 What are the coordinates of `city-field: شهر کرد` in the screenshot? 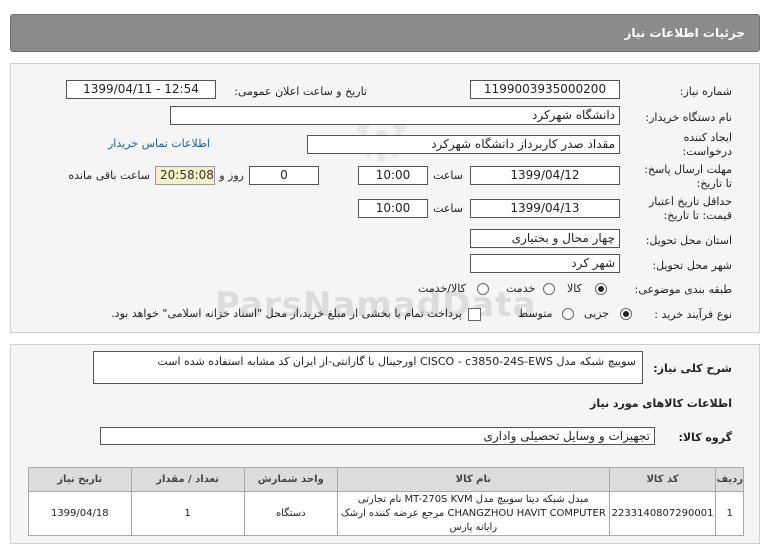 It's located at (545, 263).